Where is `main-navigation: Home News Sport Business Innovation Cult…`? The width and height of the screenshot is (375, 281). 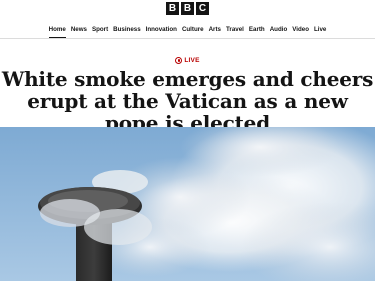 main-navigation: Home News Sport Business Innovation Cult… is located at coordinates (187, 30).